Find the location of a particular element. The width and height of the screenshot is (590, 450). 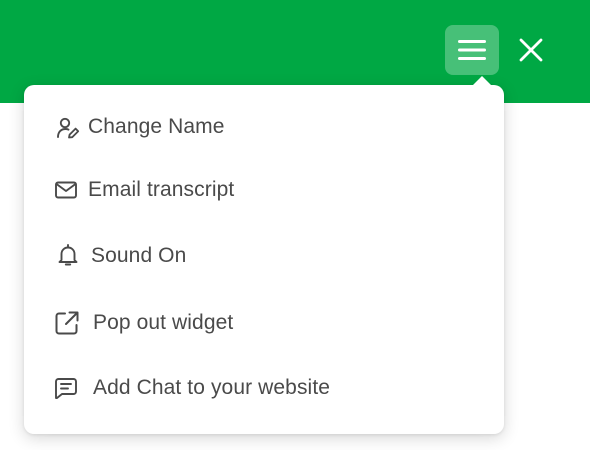

menu-item-pop-out-widget: Pop out widget is located at coordinates (264, 323).